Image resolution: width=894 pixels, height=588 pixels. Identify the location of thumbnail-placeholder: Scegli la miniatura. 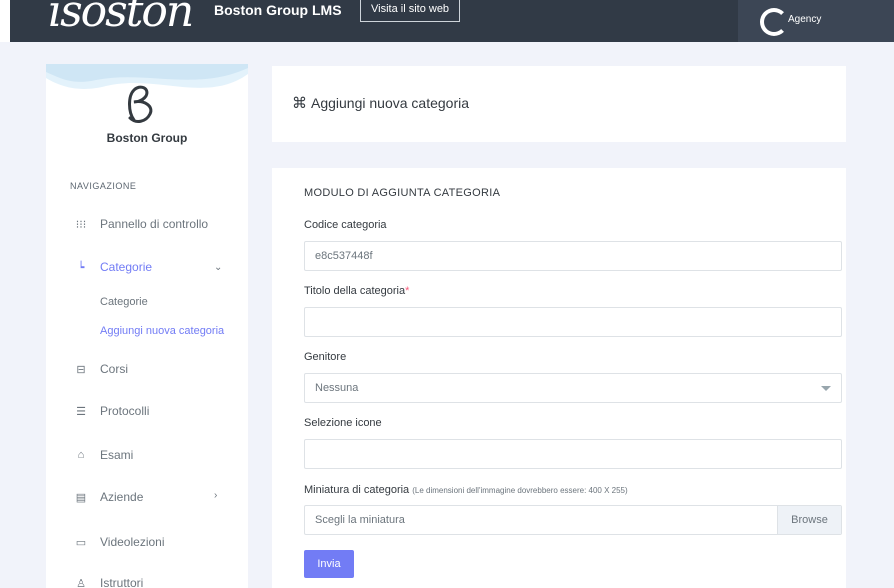
(360, 520).